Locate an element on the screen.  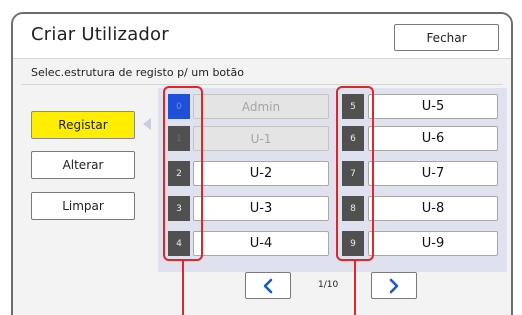
number-column-highlight-left is located at coordinates (183, 173).